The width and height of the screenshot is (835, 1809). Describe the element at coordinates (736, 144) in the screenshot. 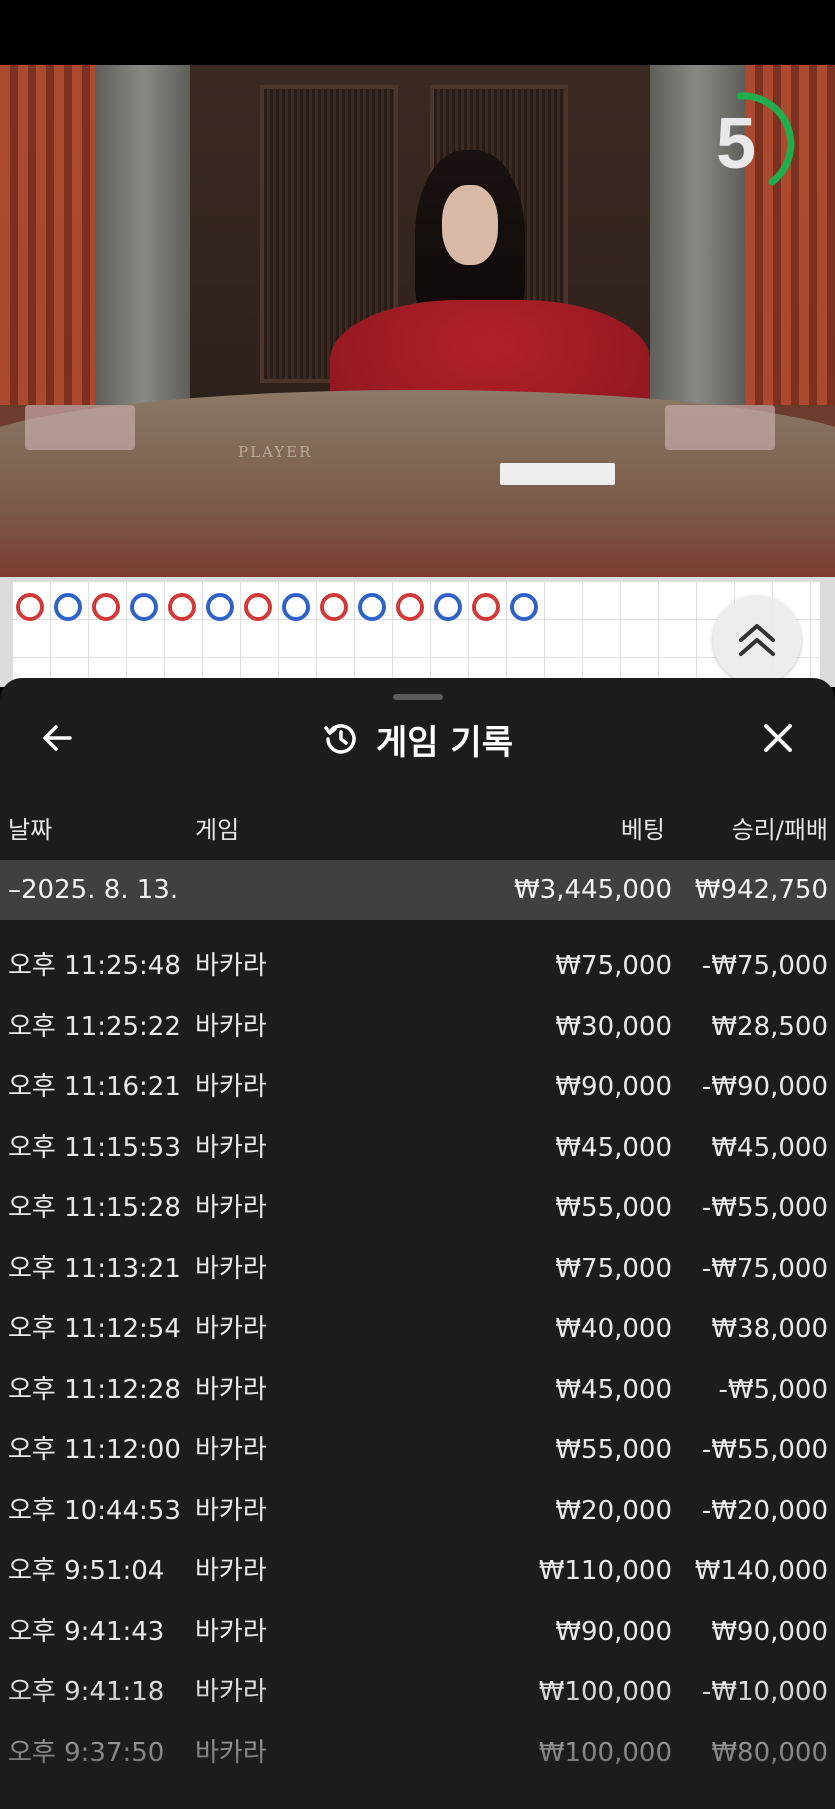

I see `countdown-timer: 5` at that location.